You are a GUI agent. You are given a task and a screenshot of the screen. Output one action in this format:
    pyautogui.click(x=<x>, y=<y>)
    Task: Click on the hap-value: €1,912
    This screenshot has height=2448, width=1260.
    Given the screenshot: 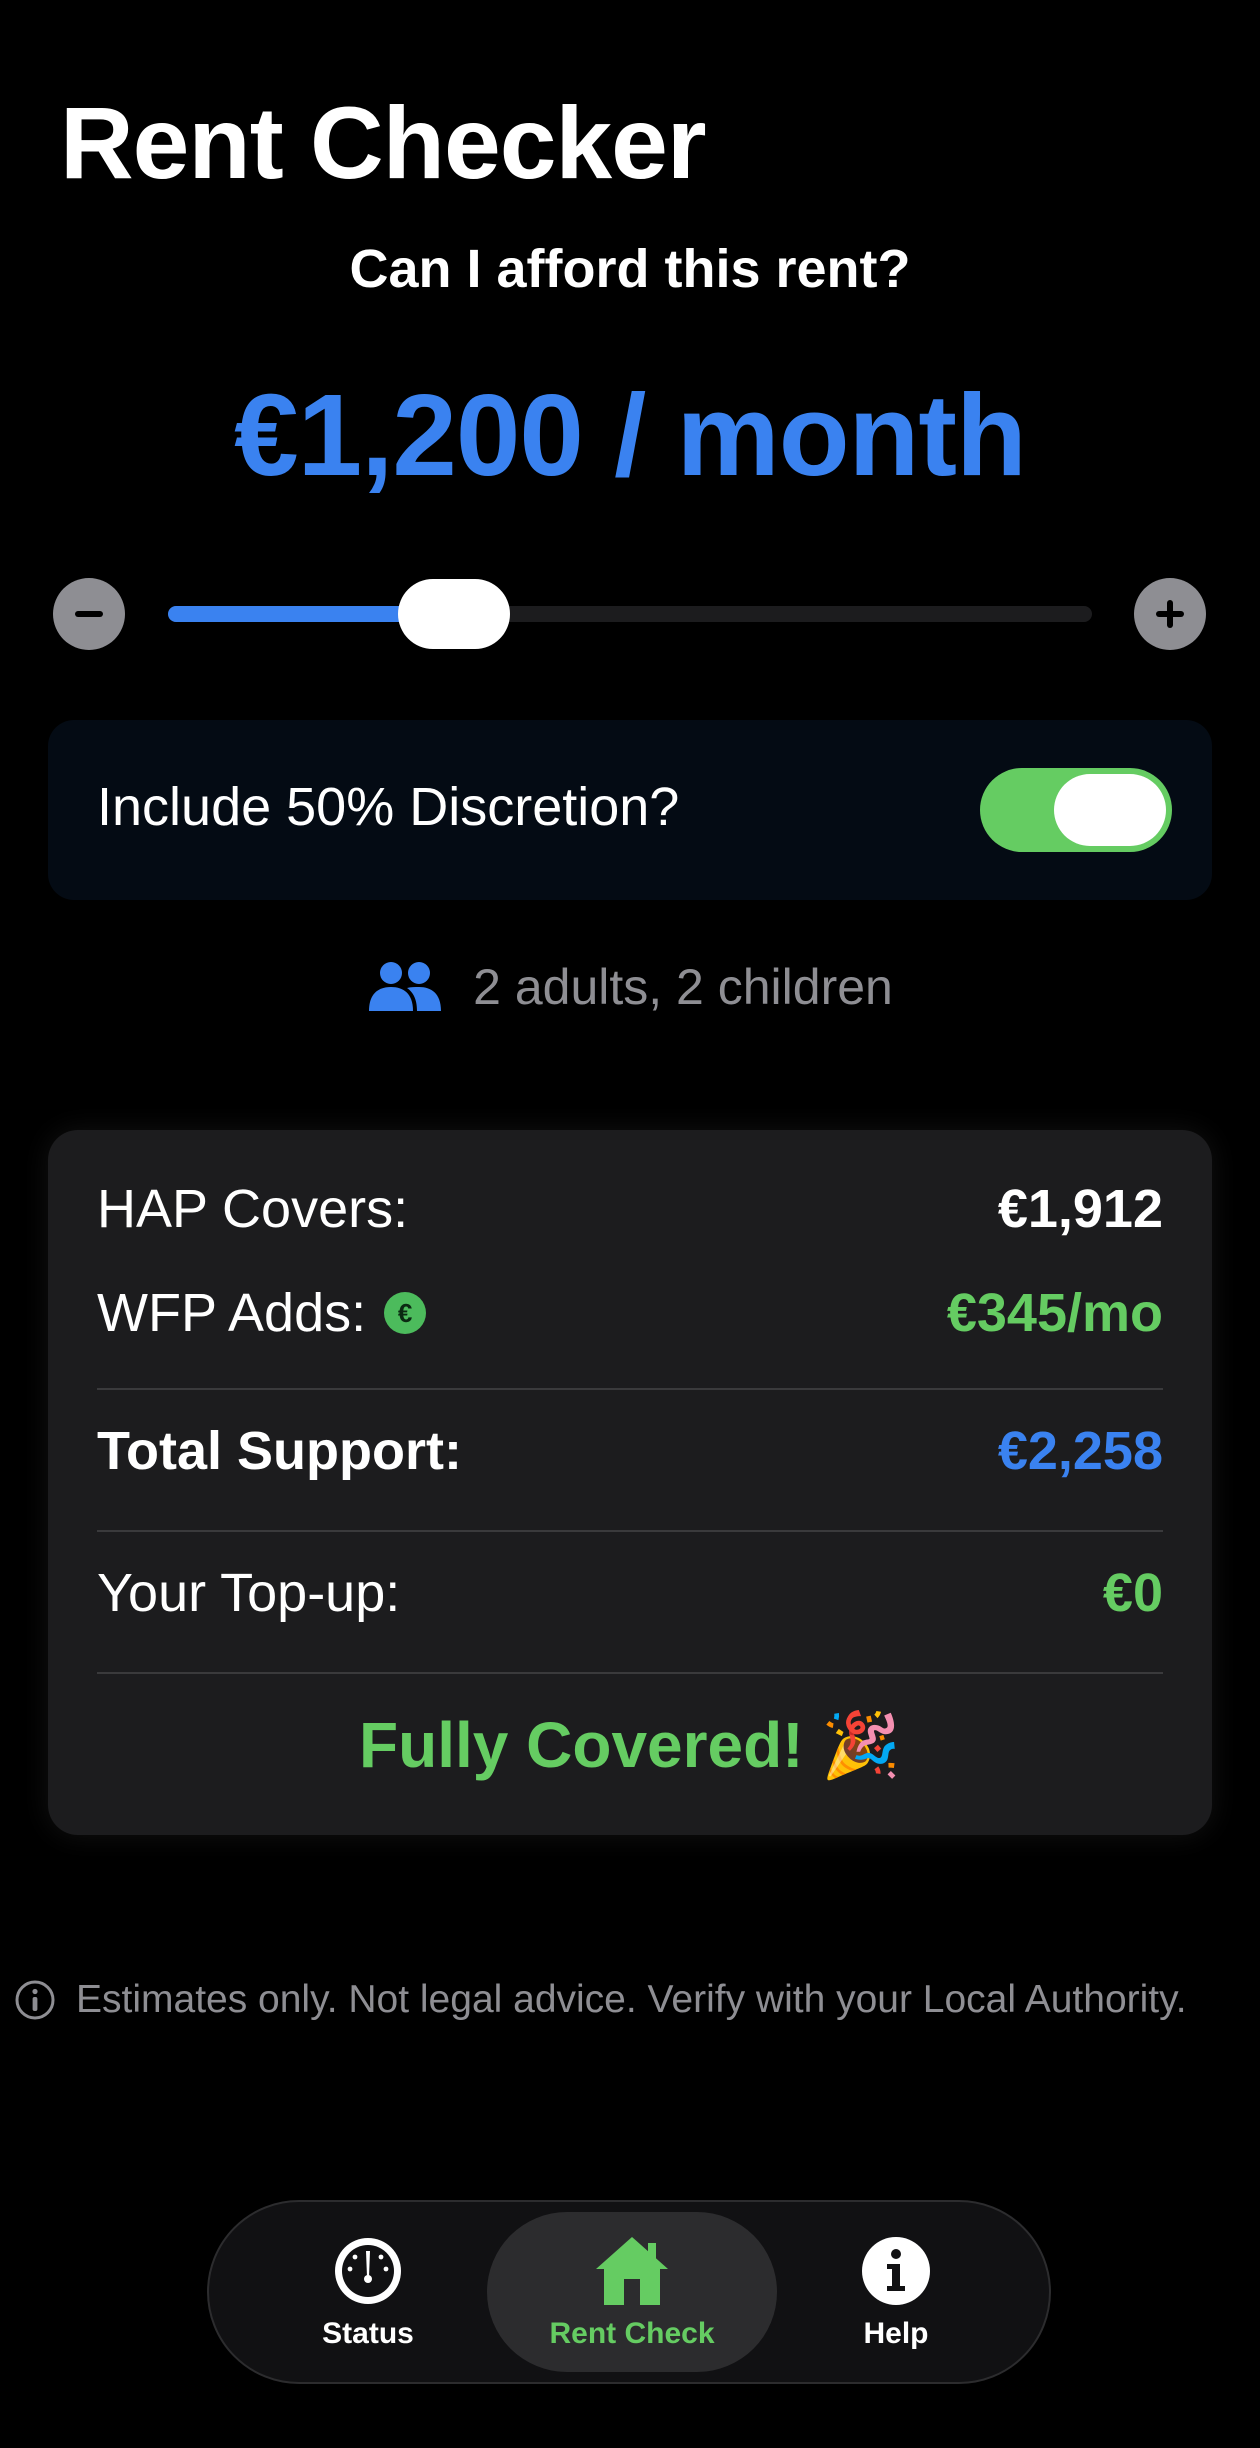 What is the action you would take?
    pyautogui.click(x=1080, y=1209)
    